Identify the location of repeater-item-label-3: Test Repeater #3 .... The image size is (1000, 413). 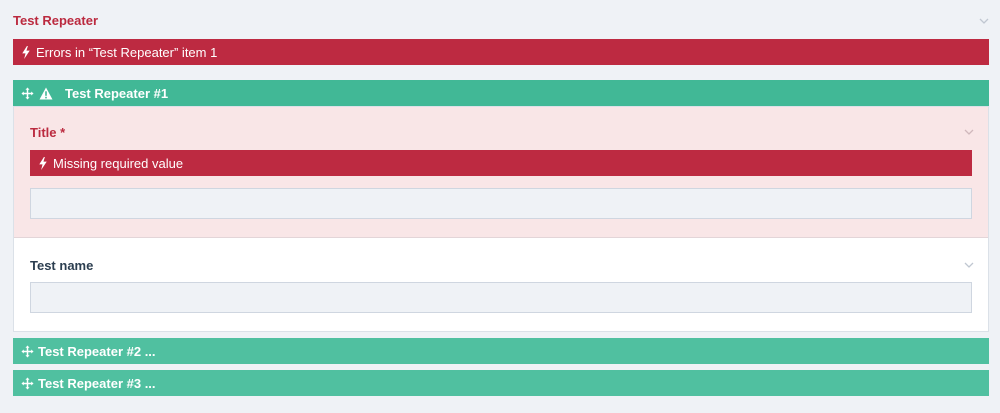
(97, 383).